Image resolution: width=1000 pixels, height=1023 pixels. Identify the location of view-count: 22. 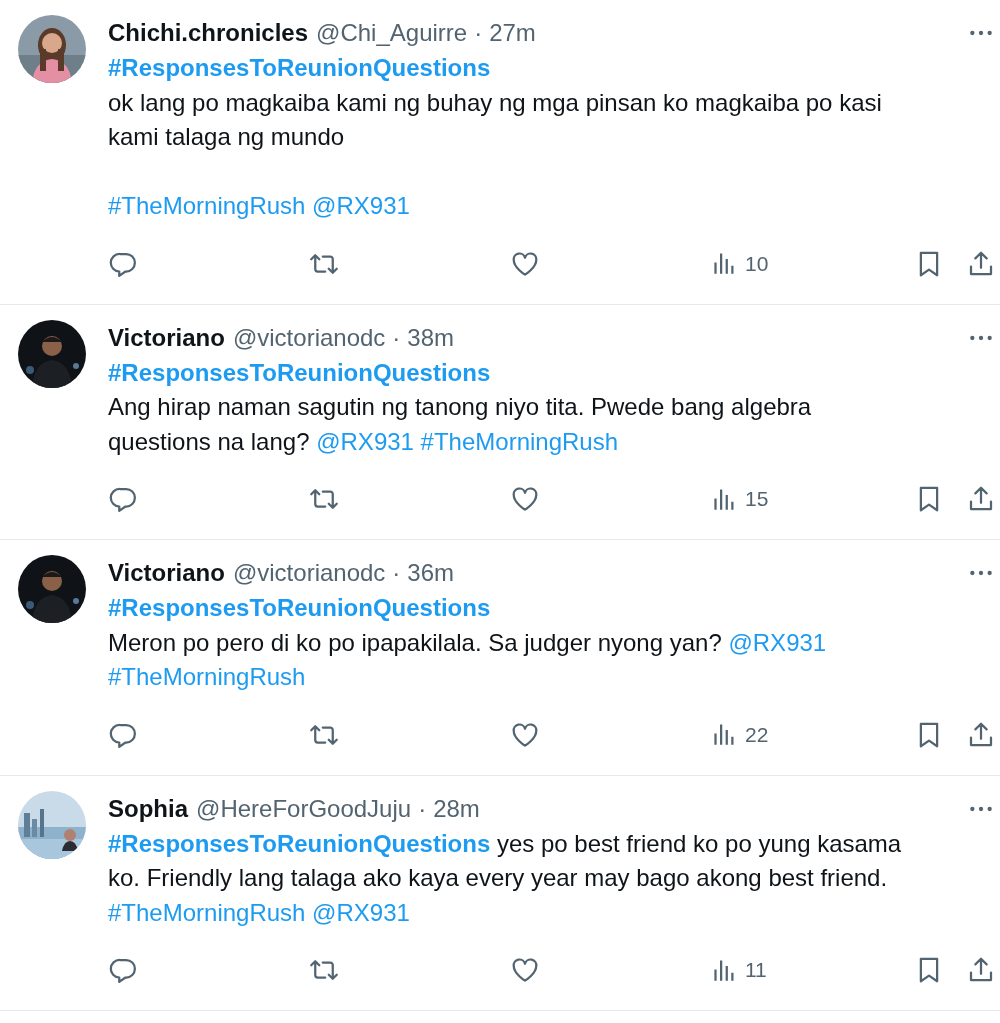
(757, 734).